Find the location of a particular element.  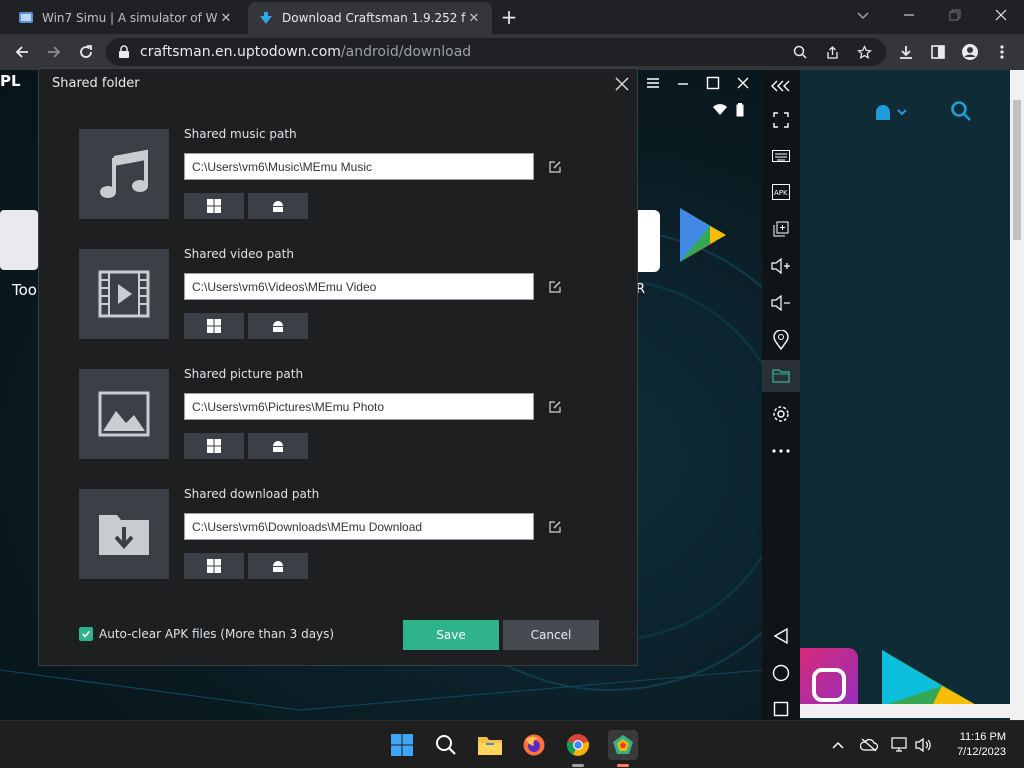

download-path-label: Shared download path is located at coordinates (252, 494).